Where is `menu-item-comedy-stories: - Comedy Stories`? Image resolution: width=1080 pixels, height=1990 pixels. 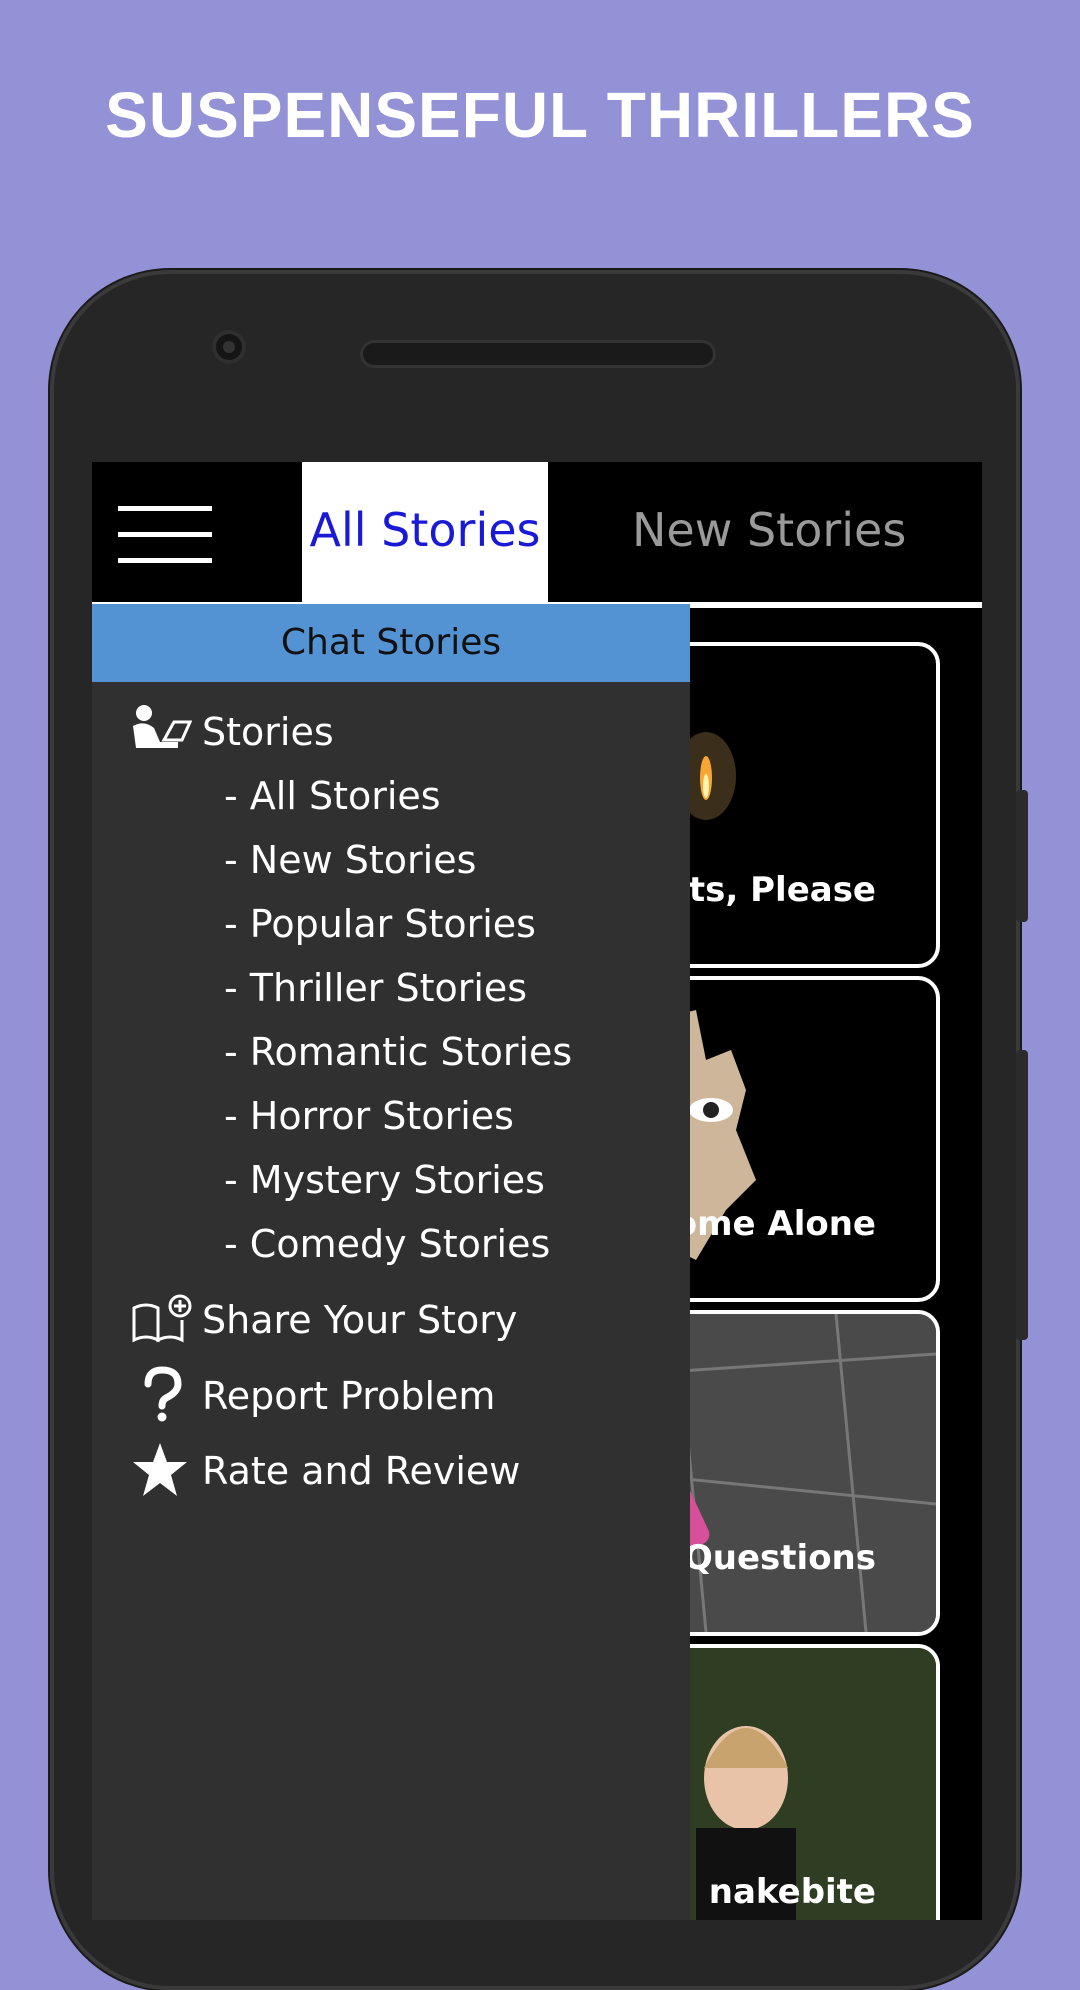 menu-item-comedy-stories: - Comedy Stories is located at coordinates (387, 1244).